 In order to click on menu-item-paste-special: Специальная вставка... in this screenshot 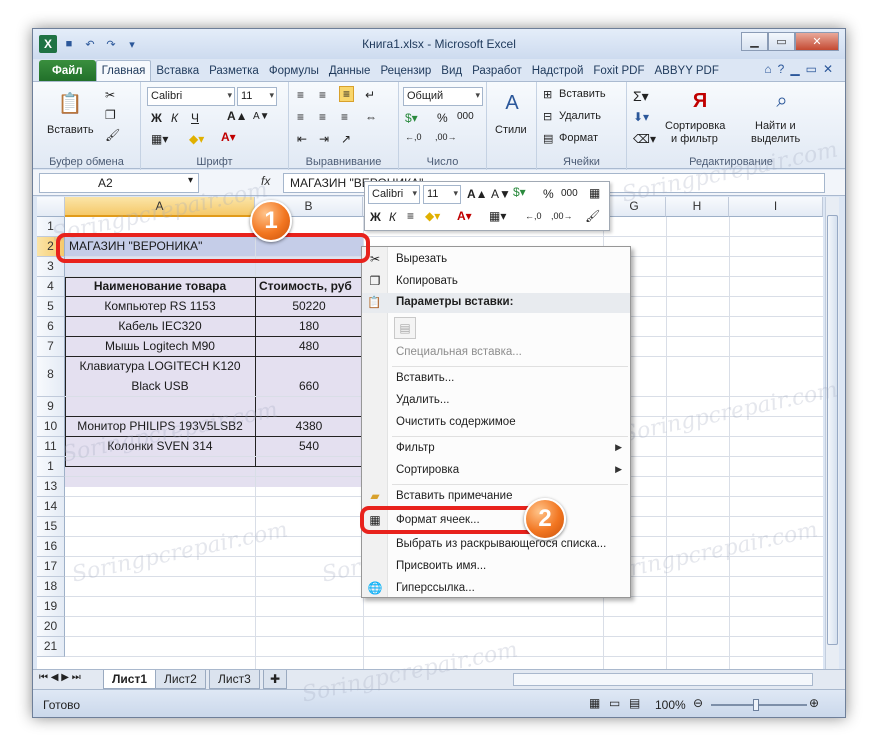, I will do `click(496, 353)`.